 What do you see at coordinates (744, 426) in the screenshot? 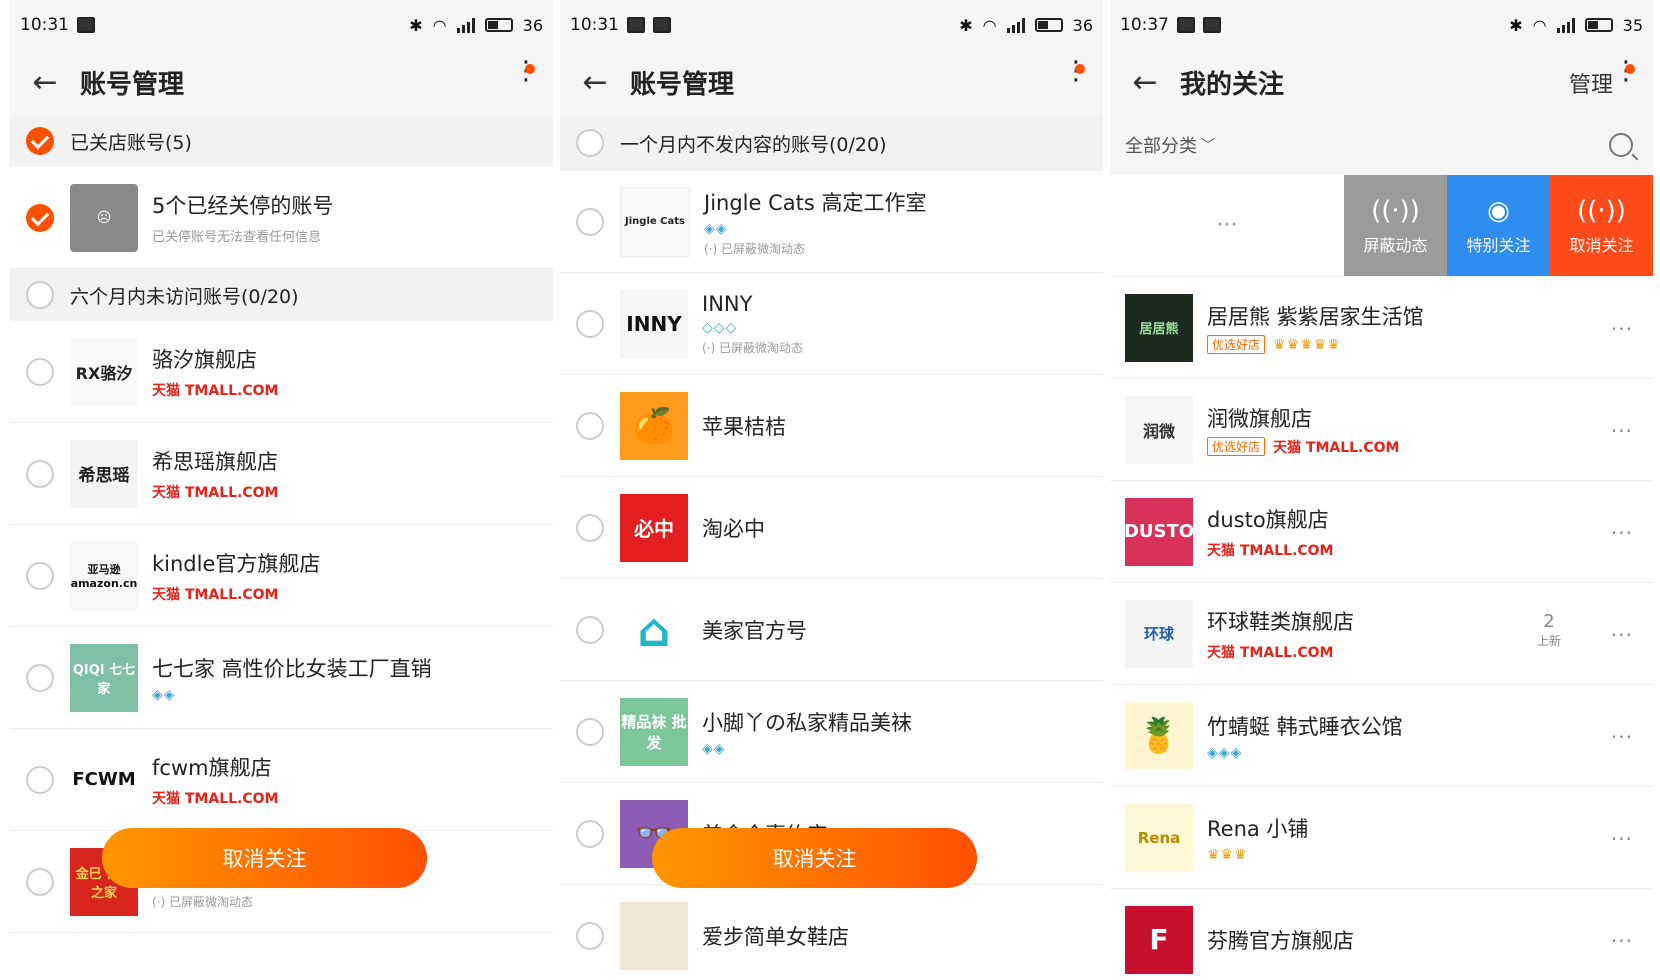
I see `shop-name: 苹果桔桔` at bounding box center [744, 426].